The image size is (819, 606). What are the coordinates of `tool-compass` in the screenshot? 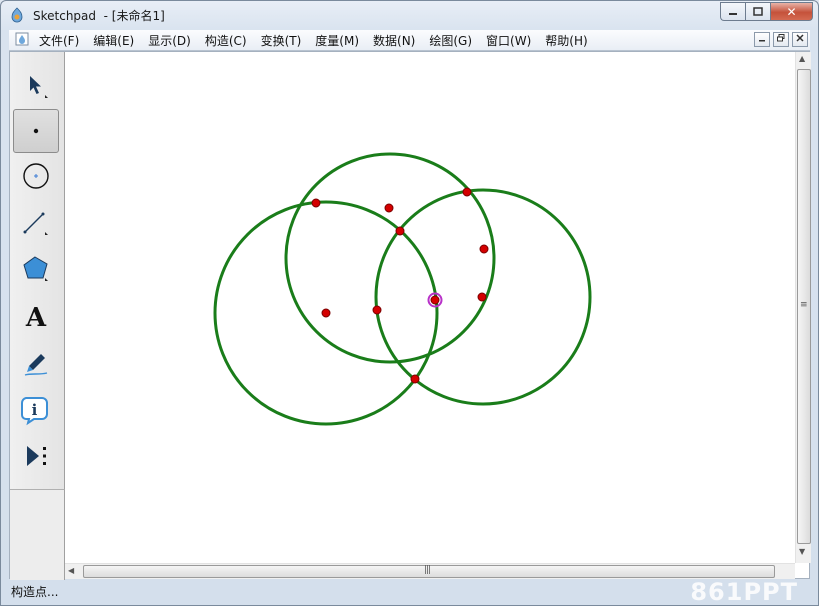 It's located at (36, 176).